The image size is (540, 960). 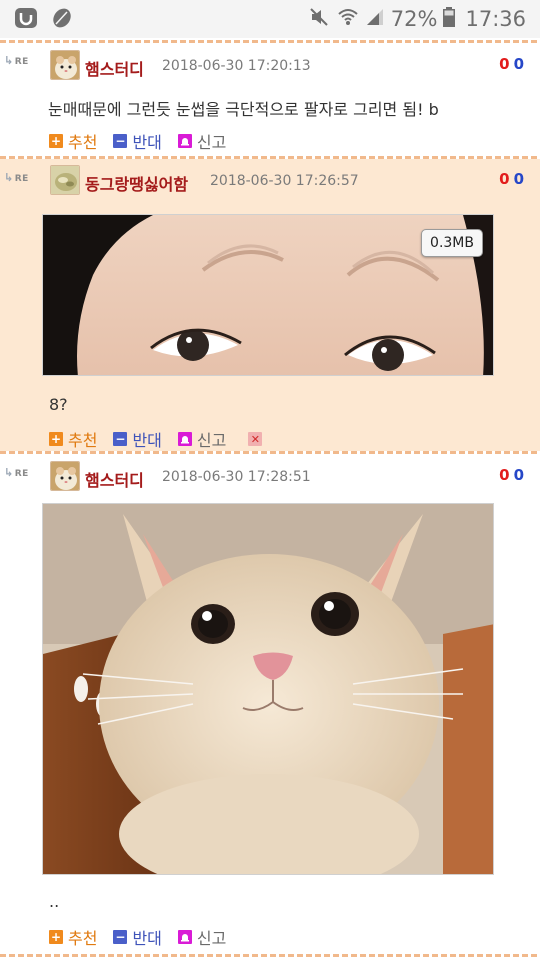 I want to click on divider, so click(x=270, y=955).